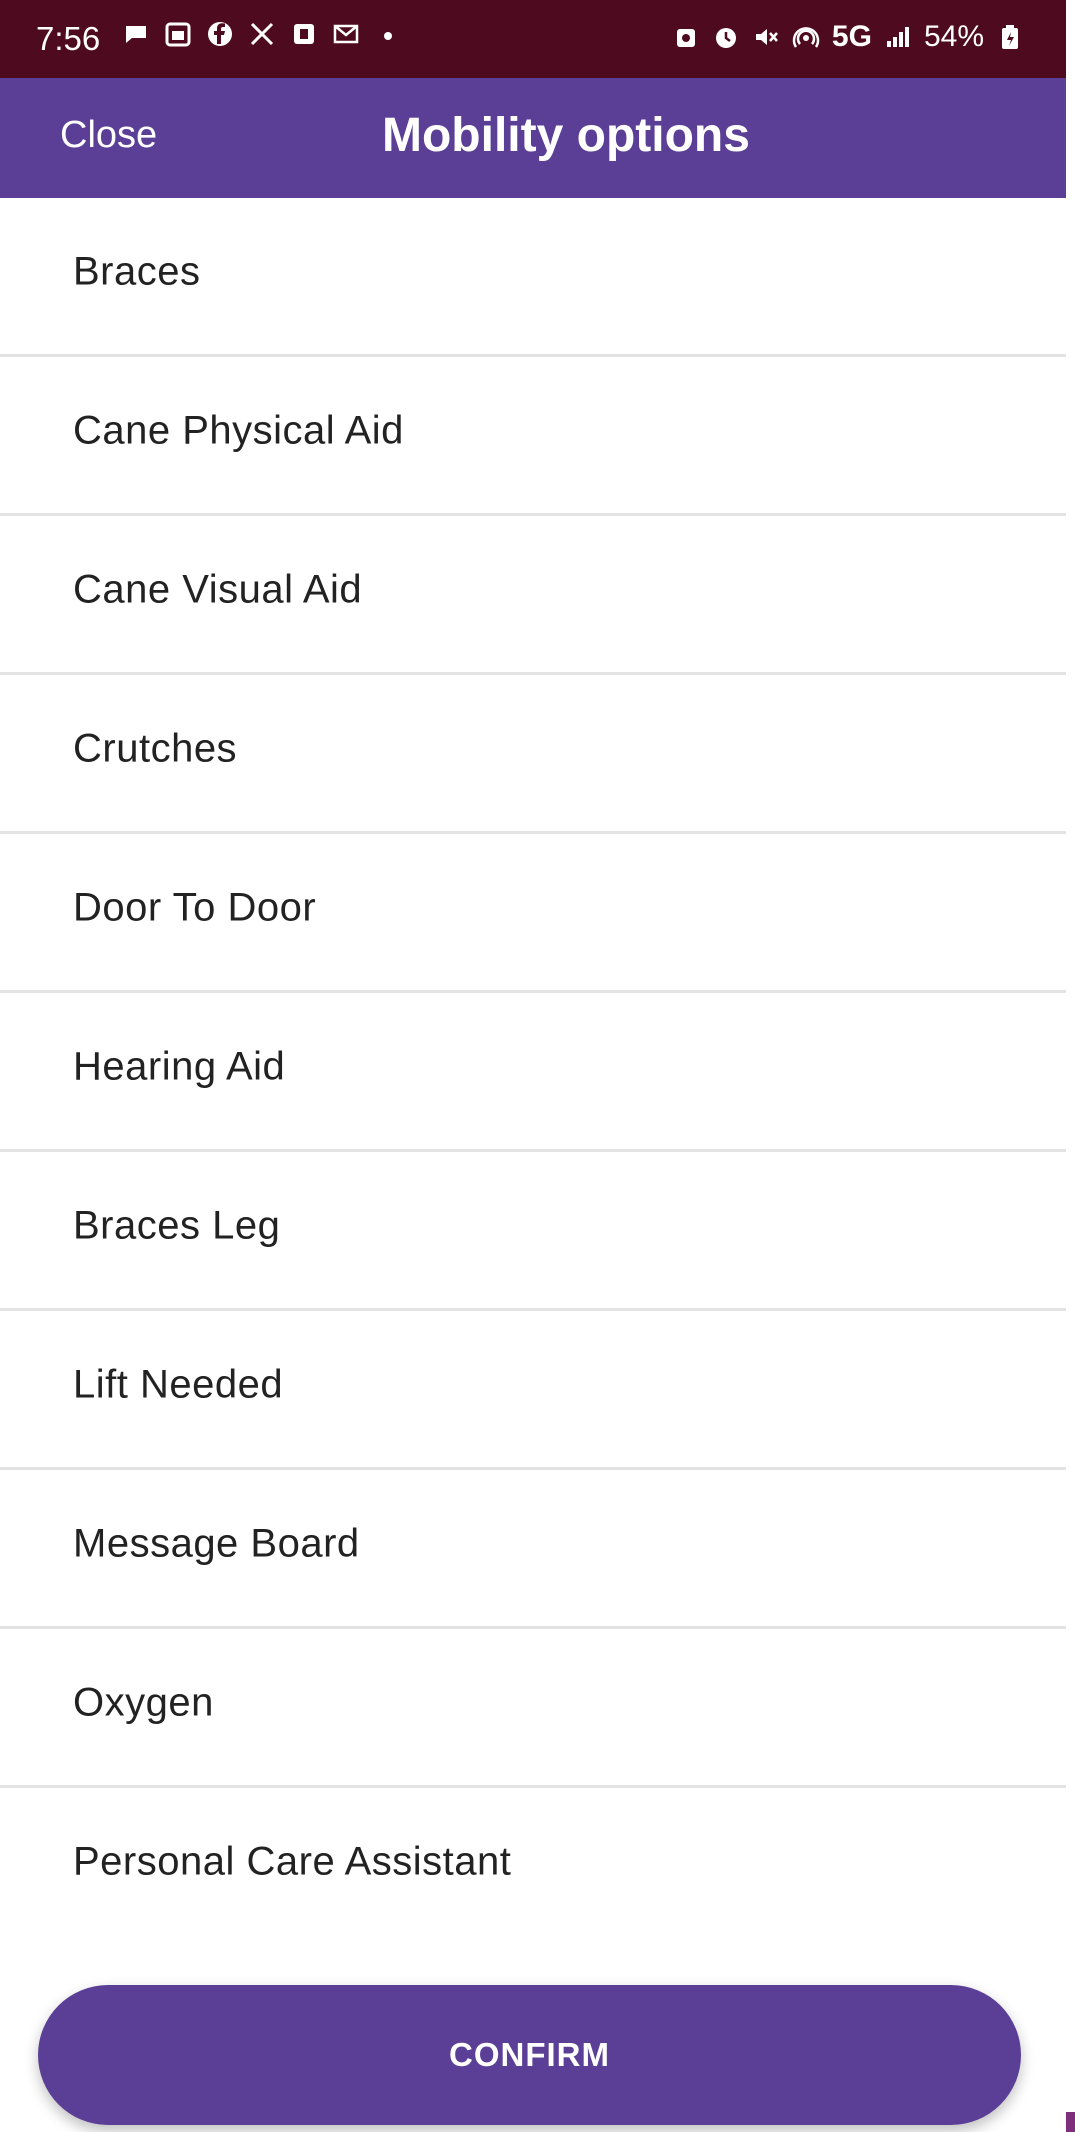 The image size is (1075, 2132). I want to click on facebook-icon, so click(220, 34).